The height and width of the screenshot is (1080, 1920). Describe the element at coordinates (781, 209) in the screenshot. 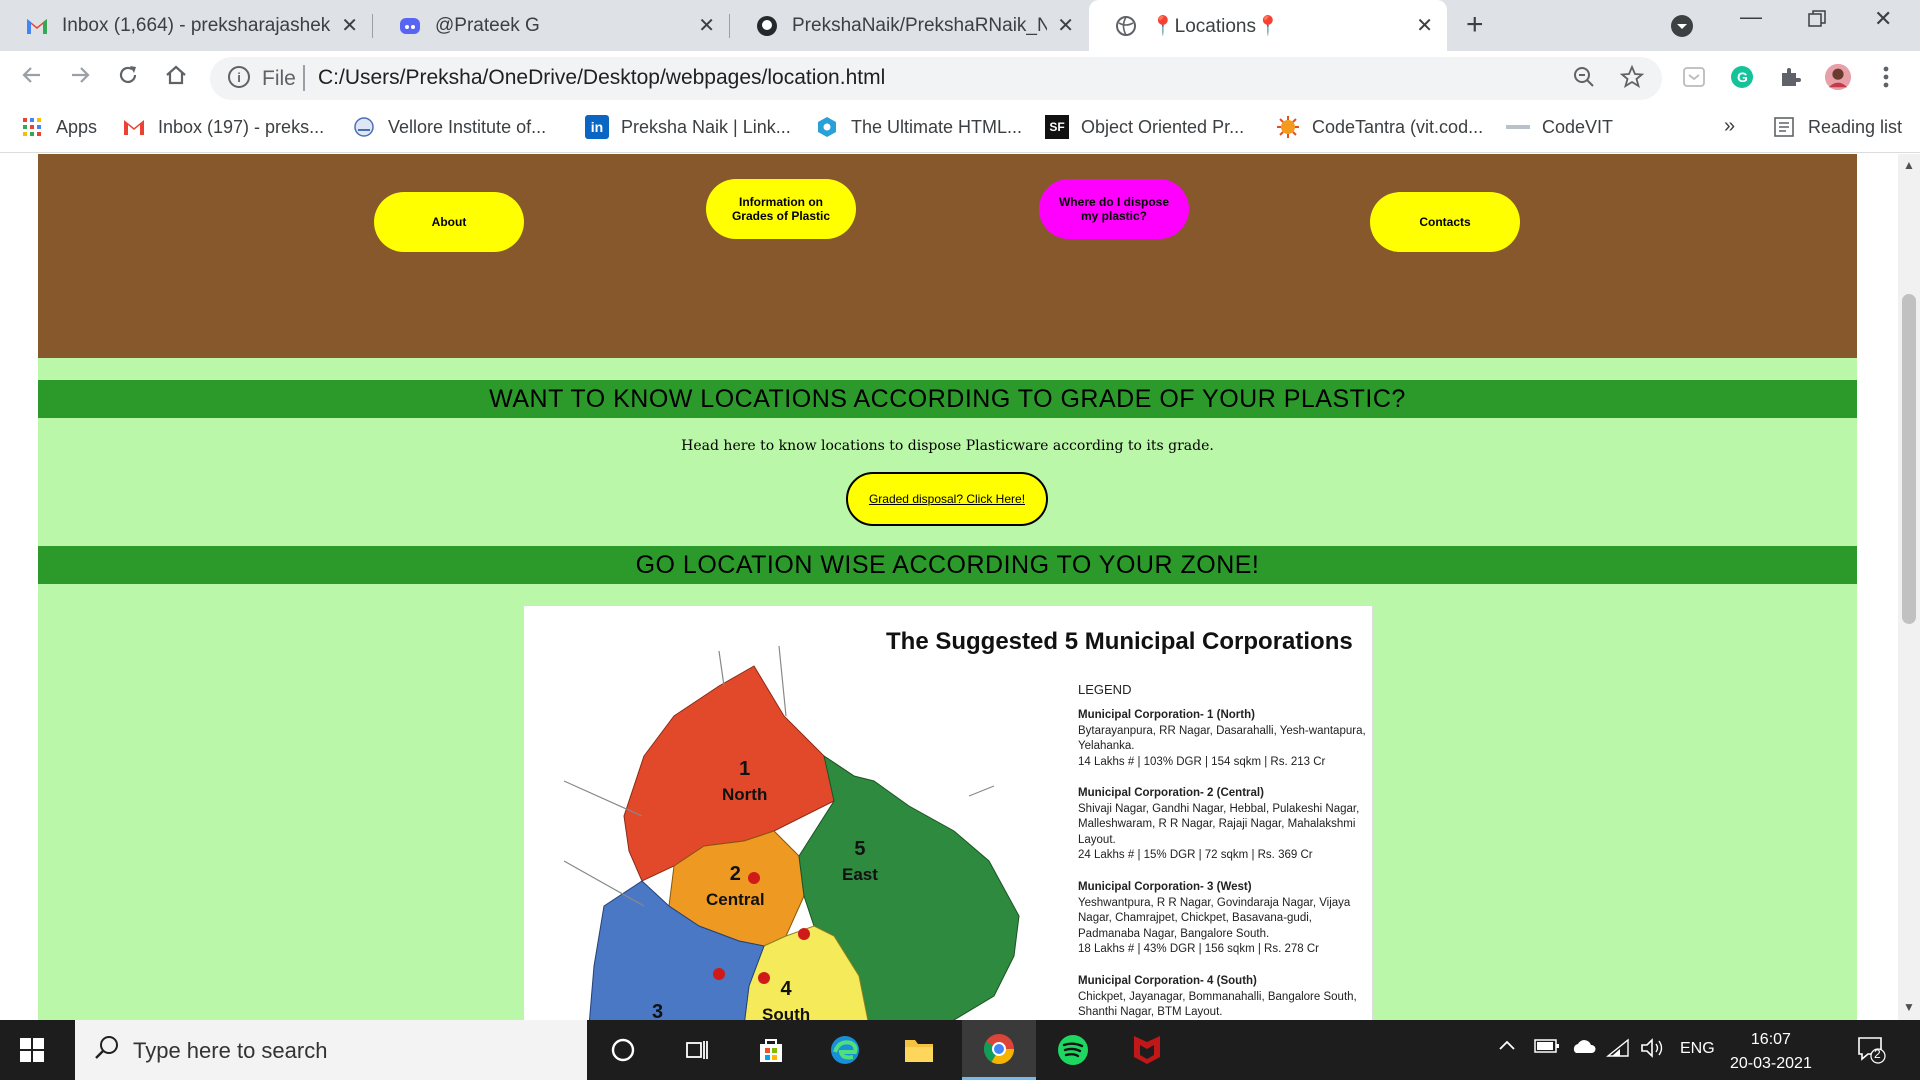

I see `nav-grades-button: Information on Grades of Plastic` at that location.